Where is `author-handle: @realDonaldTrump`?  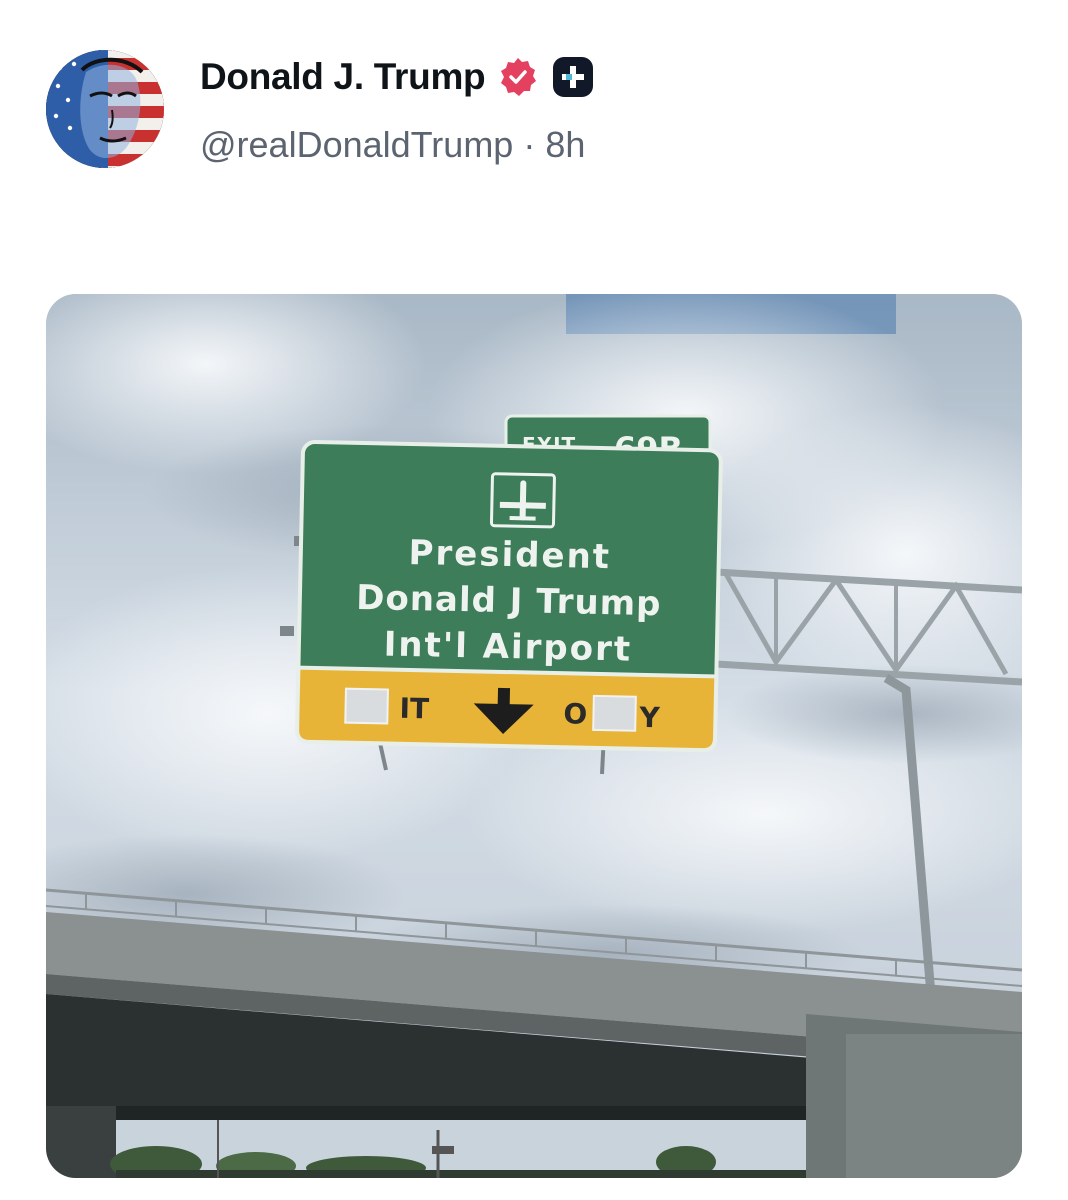 author-handle: @realDonaldTrump is located at coordinates (356, 145).